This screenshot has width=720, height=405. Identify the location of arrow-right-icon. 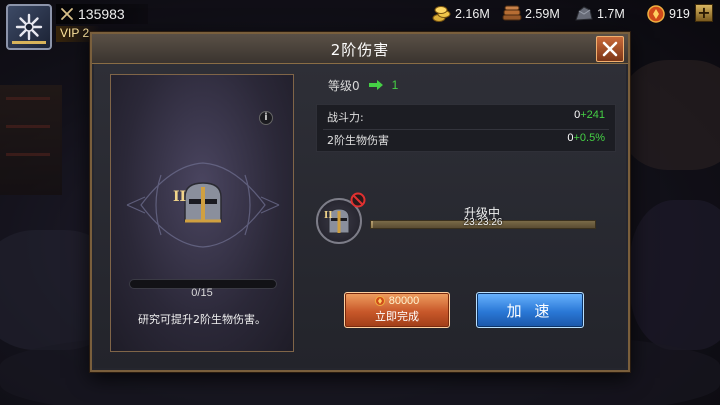
(375, 85).